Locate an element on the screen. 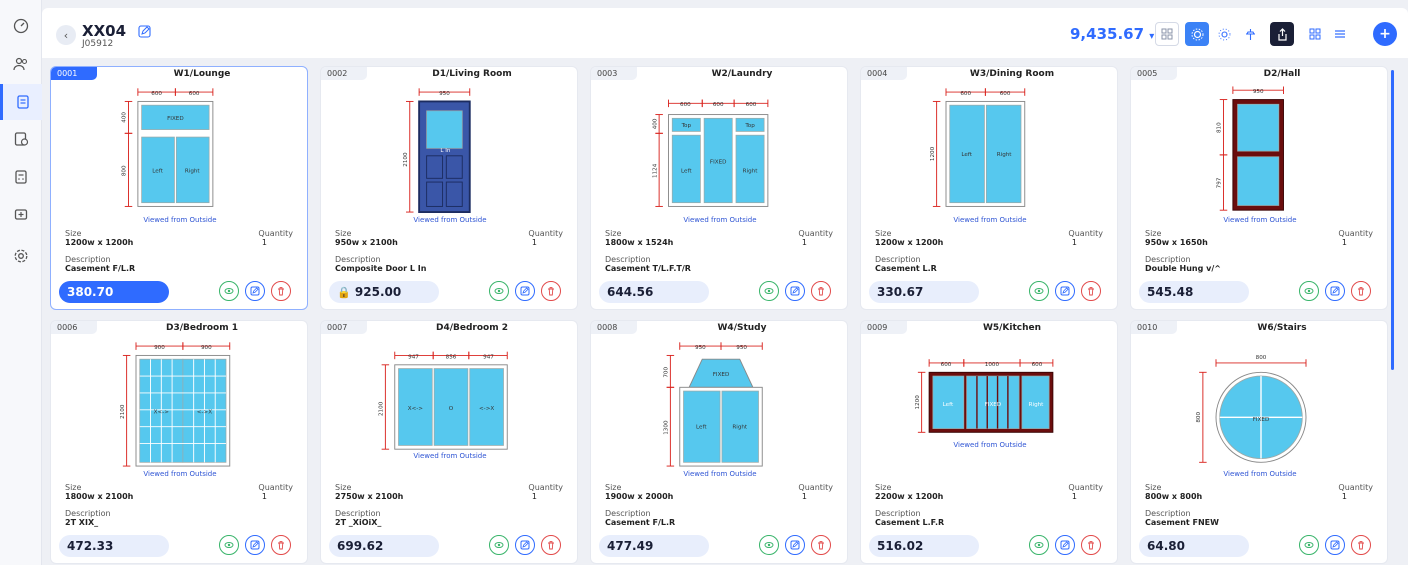 The height and width of the screenshot is (565, 1408). job-number: J05912 is located at coordinates (98, 44).